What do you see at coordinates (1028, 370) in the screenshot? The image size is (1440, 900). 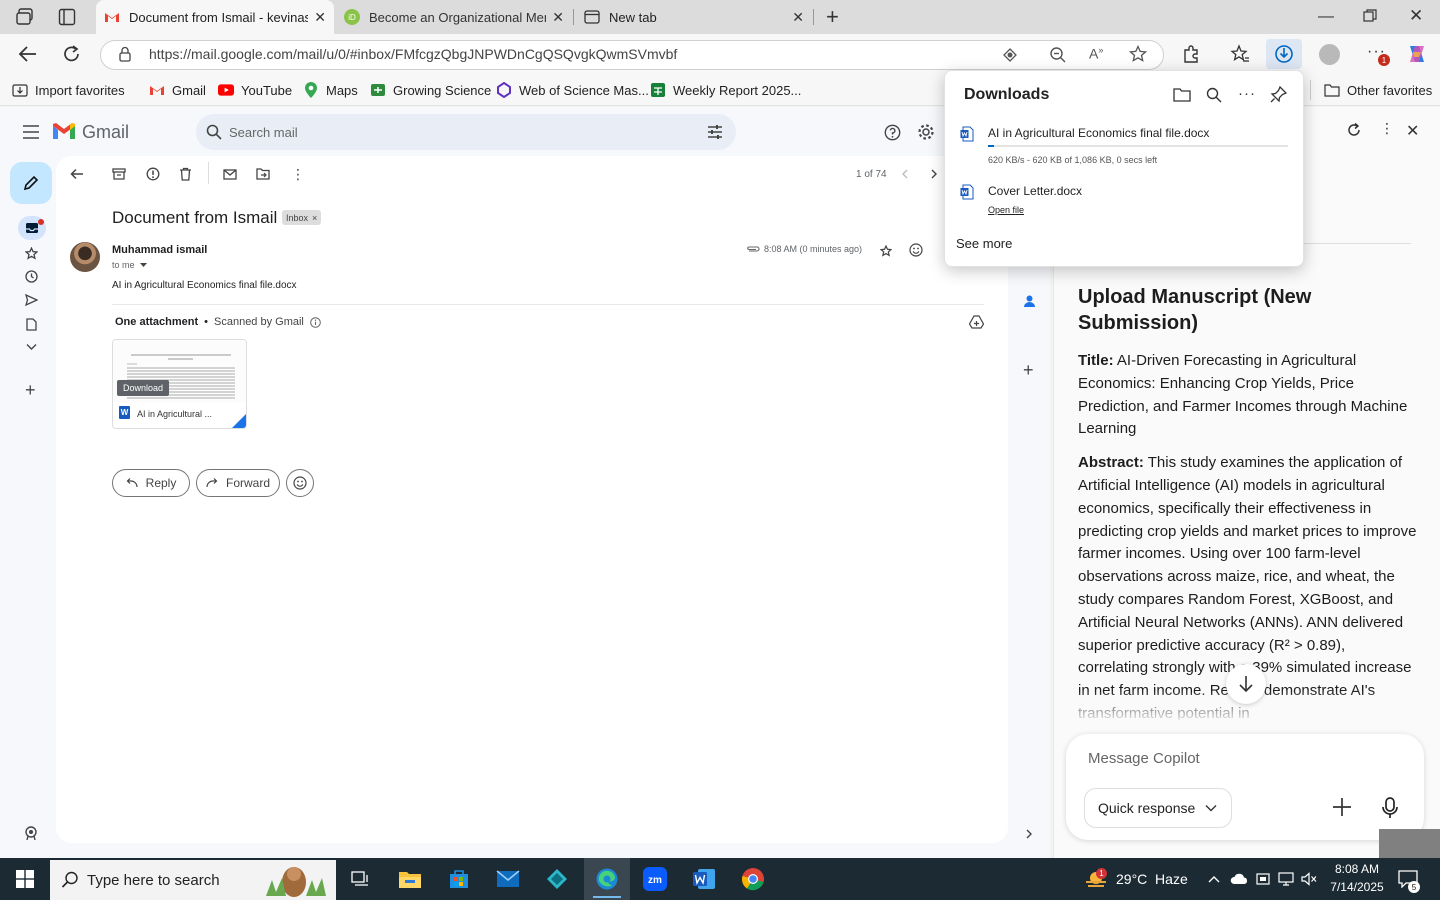 I see `get-addons-icon: +` at bounding box center [1028, 370].